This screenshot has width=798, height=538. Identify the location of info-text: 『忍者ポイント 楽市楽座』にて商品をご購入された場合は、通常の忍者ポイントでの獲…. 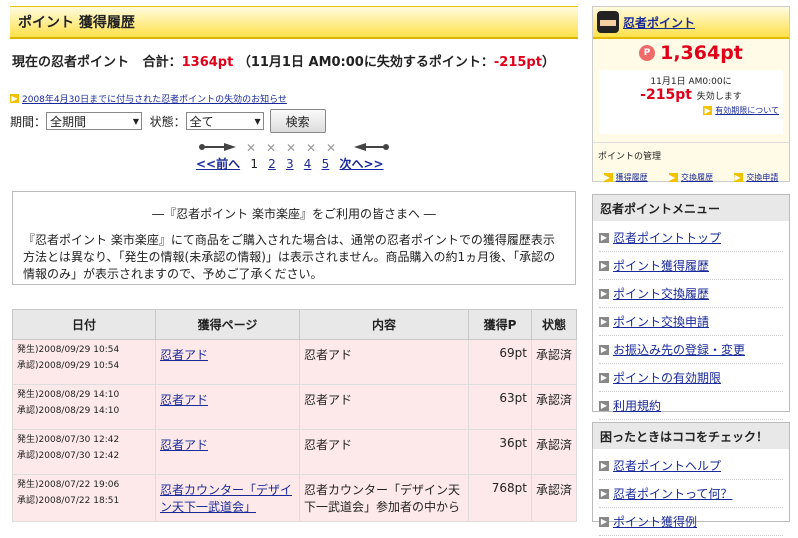
(289, 257).